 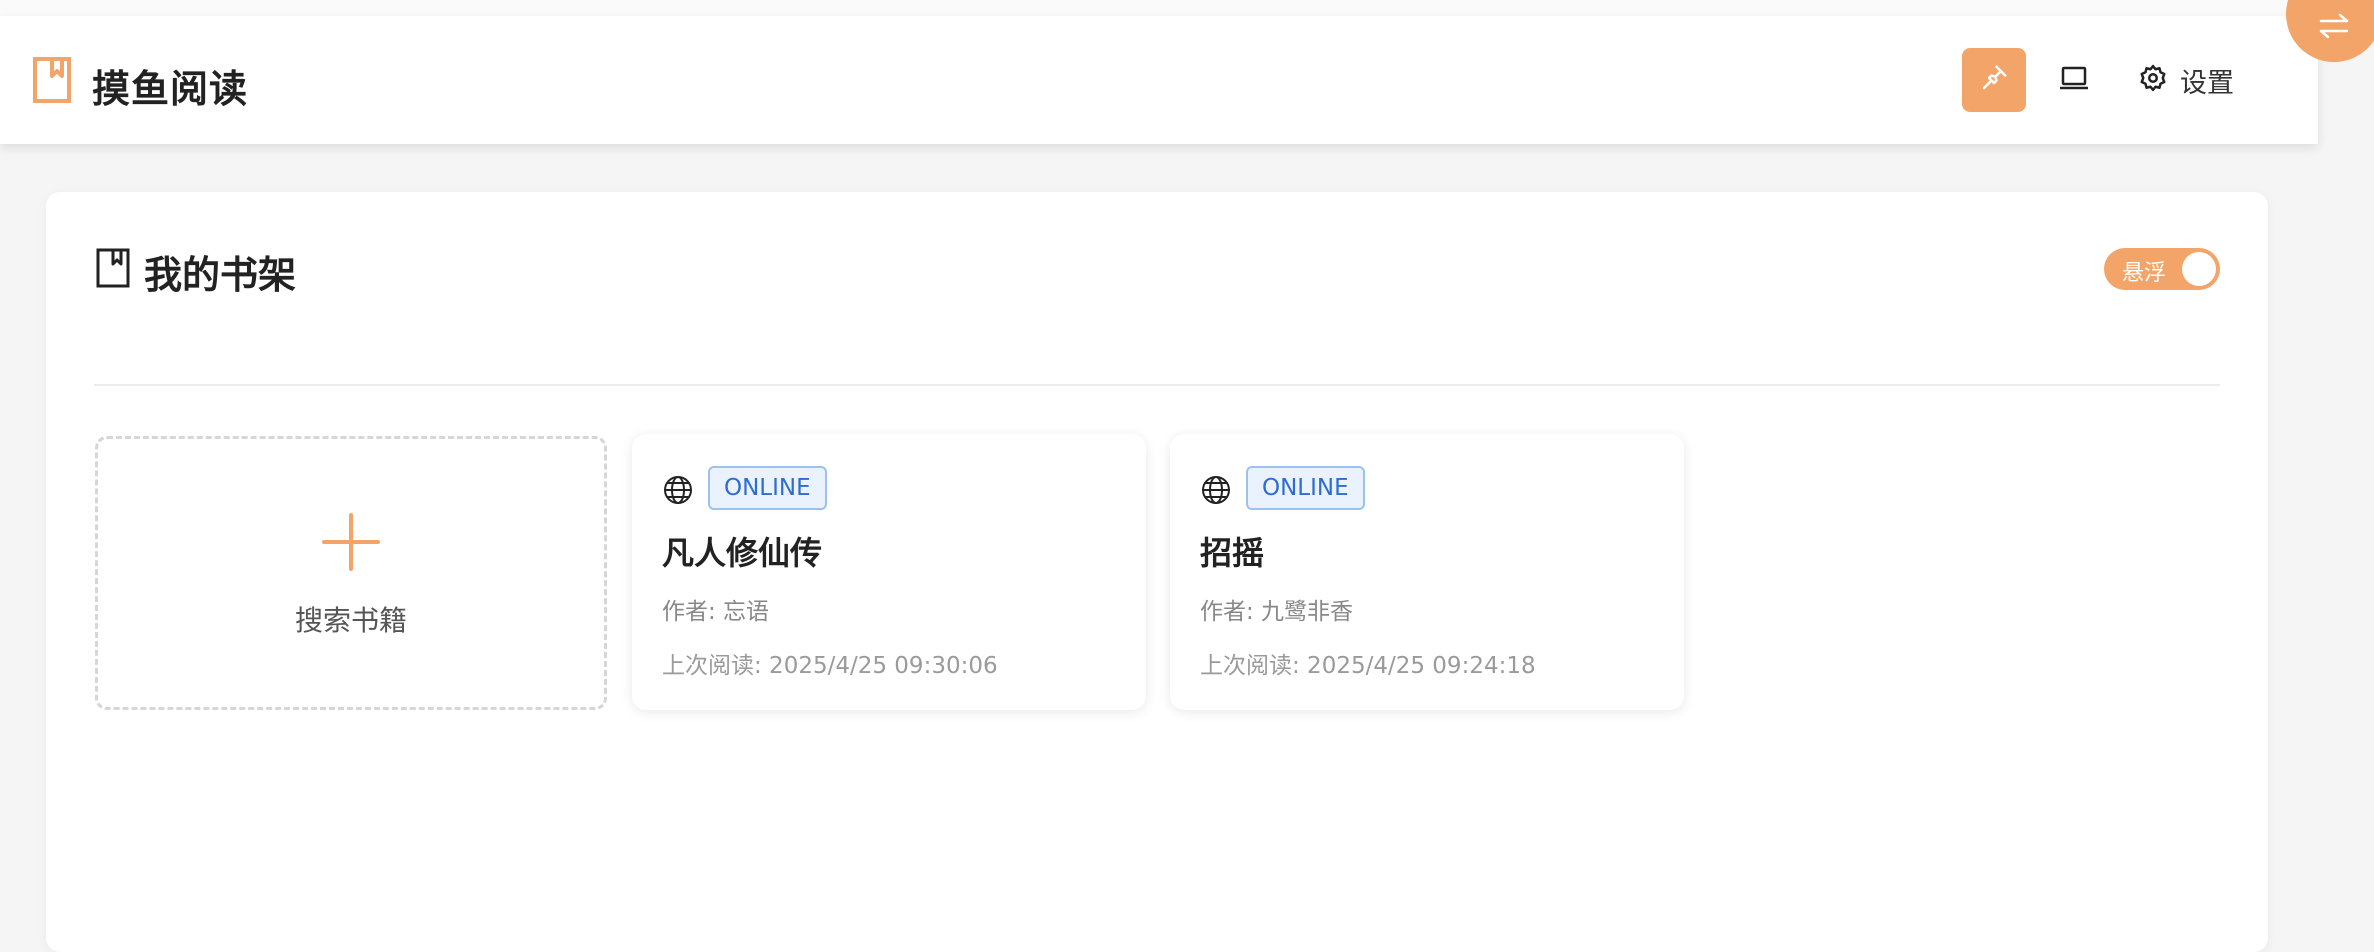 I want to click on book-author: 作者: 九鹭非香, so click(x=1277, y=612).